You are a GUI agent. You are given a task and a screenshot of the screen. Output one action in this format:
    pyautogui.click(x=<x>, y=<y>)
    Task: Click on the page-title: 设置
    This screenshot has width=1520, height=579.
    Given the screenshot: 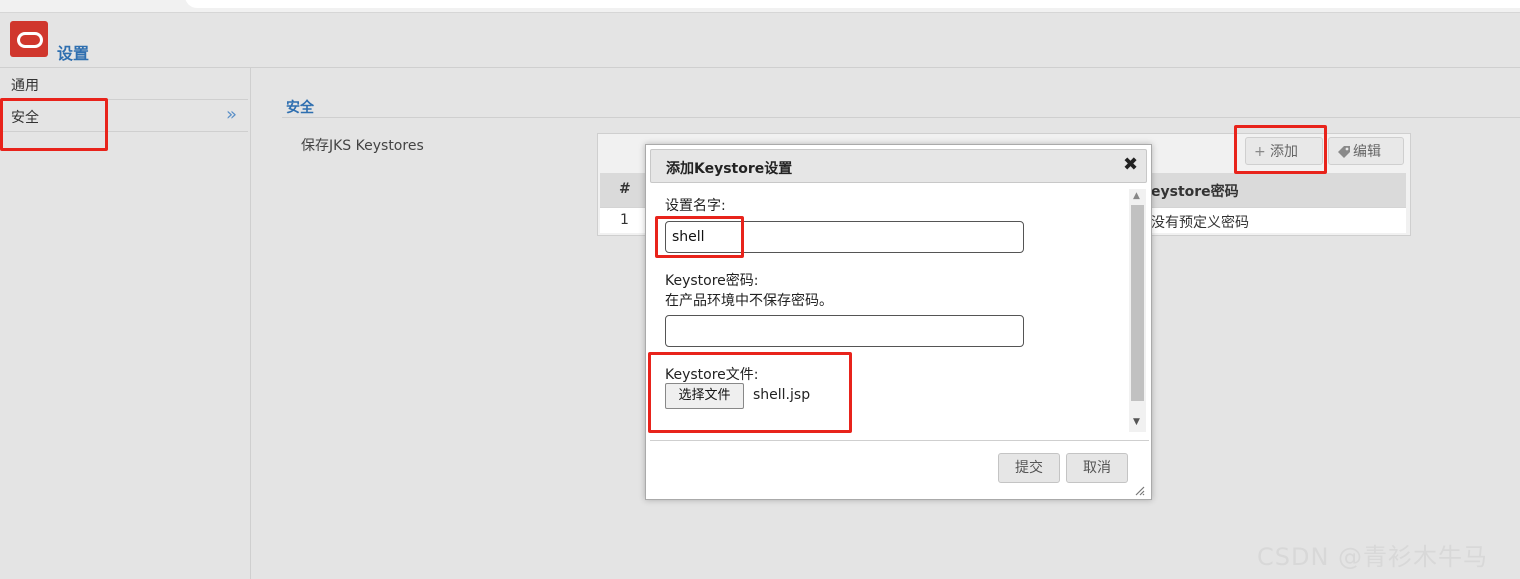 What is the action you would take?
    pyautogui.click(x=73, y=53)
    